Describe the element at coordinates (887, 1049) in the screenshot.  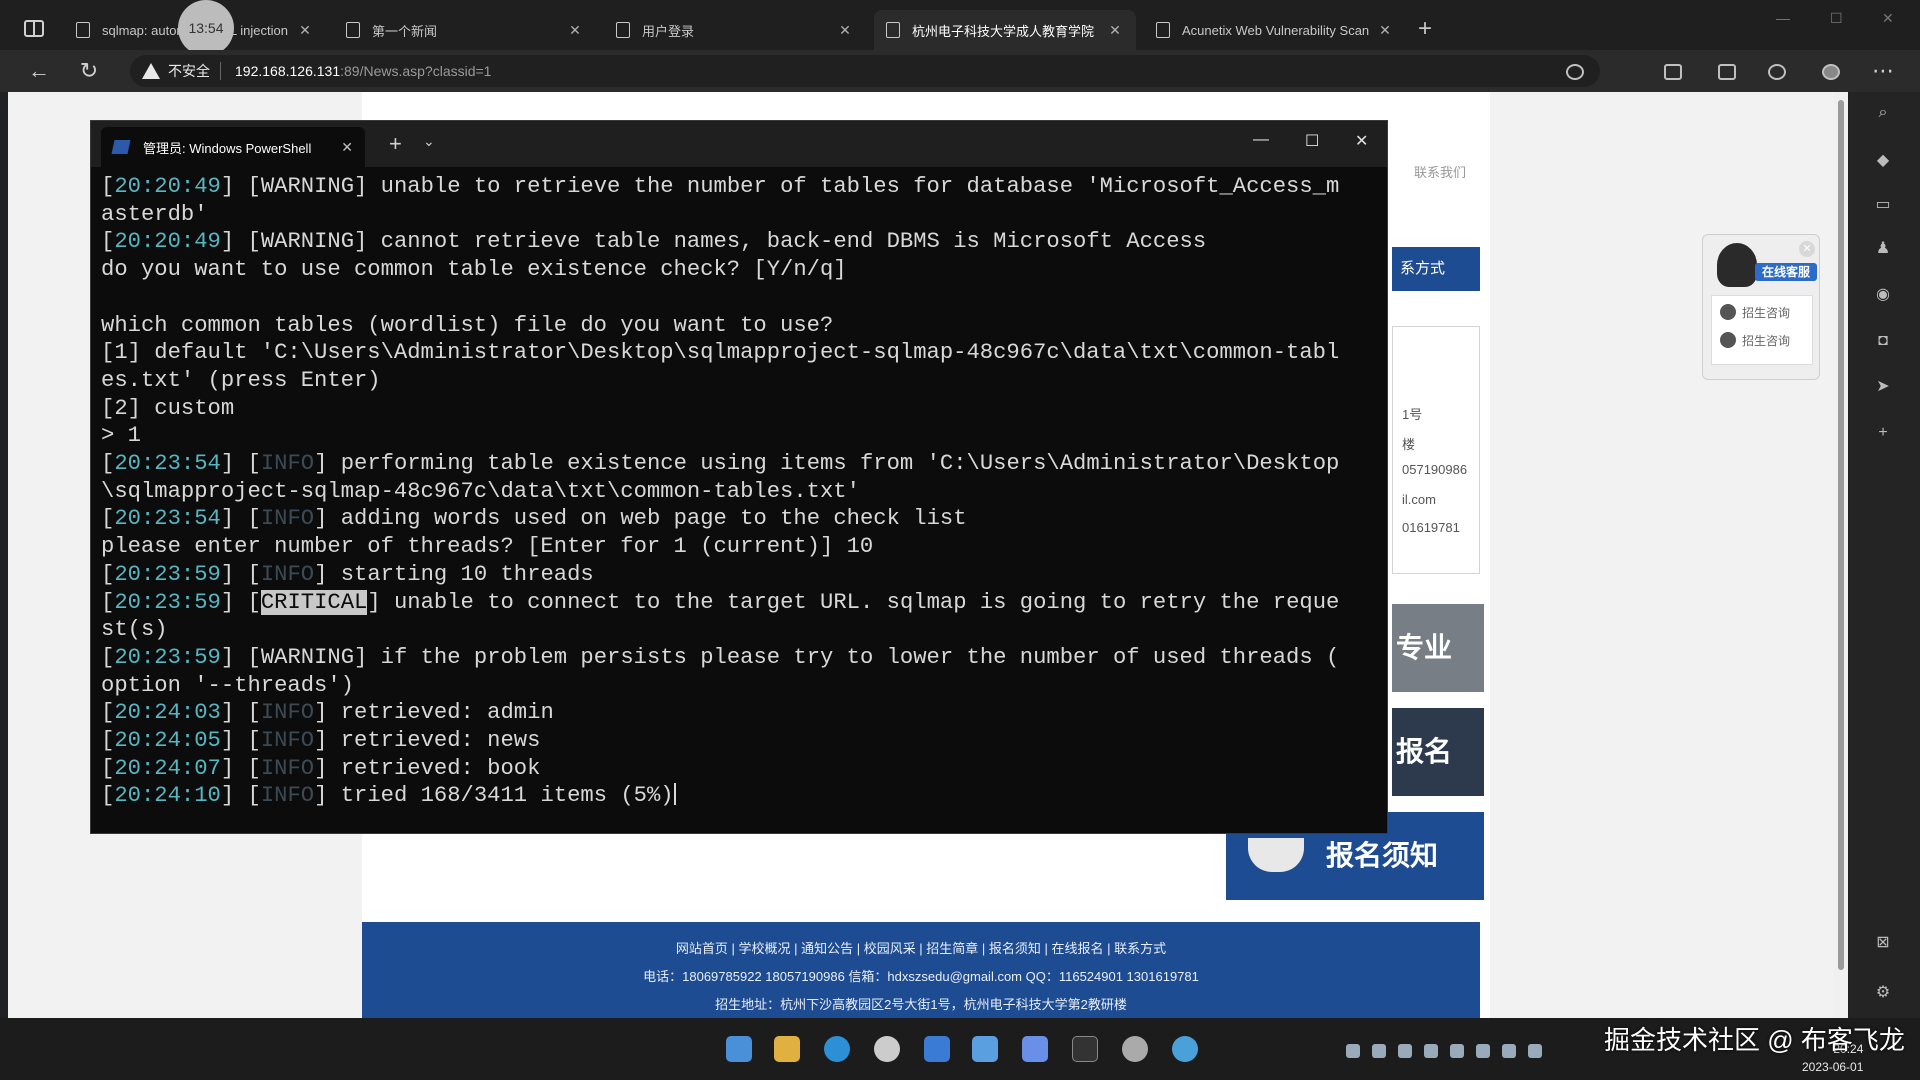
I see `chrome-browser-icon` at that location.